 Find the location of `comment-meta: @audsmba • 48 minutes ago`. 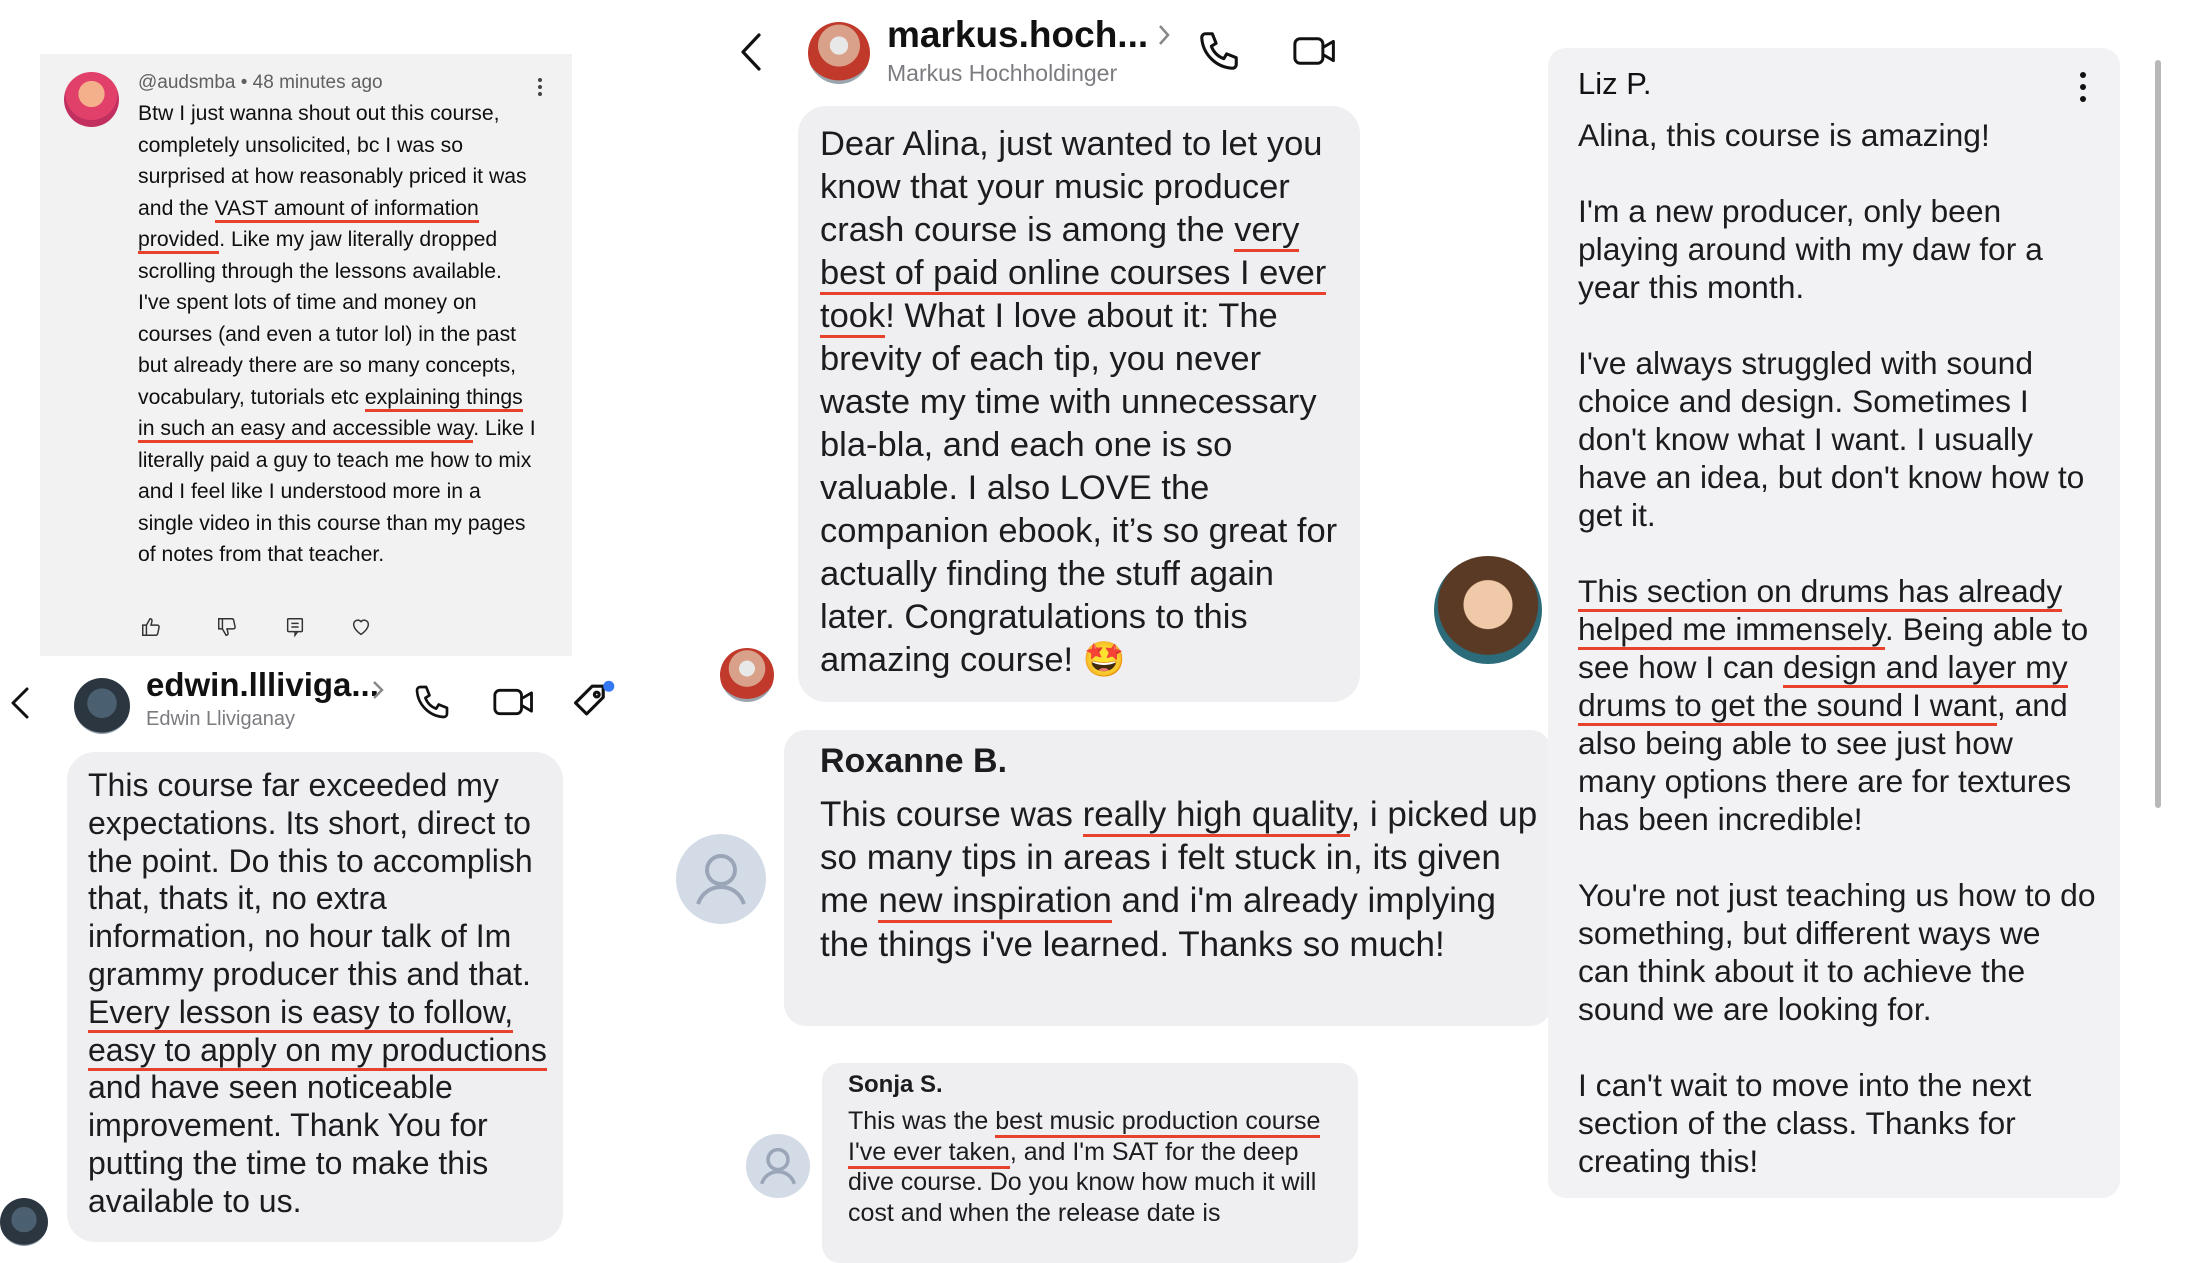

comment-meta: @audsmba • 48 minutes ago is located at coordinates (260, 83).